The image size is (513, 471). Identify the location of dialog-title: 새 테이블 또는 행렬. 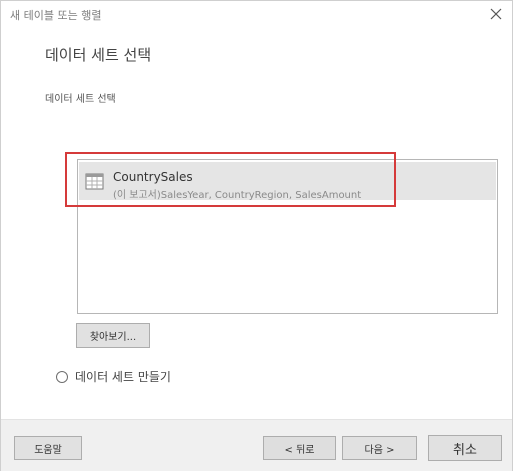
(56, 15).